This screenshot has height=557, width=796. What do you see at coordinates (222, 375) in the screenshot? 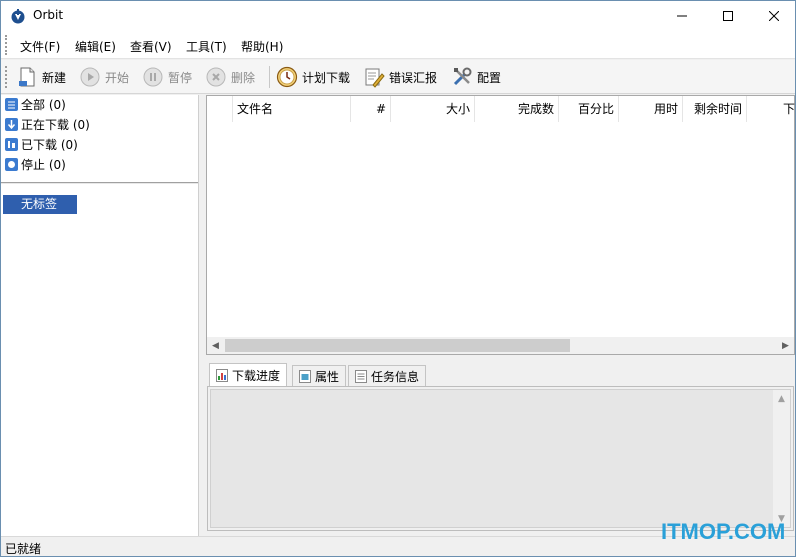
I see `chart-icon` at bounding box center [222, 375].